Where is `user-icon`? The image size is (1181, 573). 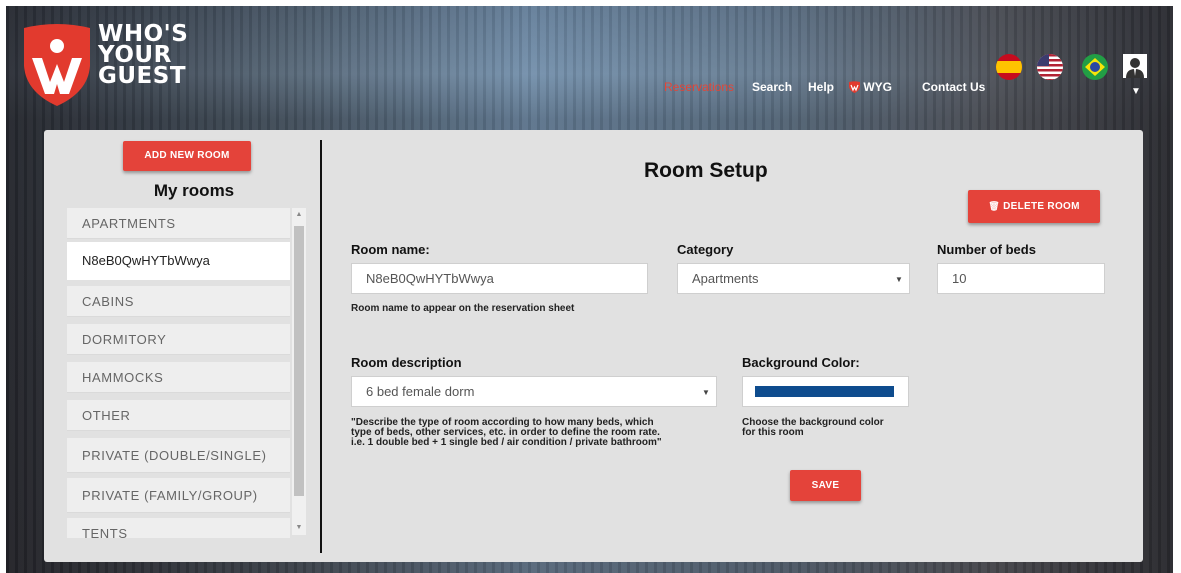 user-icon is located at coordinates (1135, 66).